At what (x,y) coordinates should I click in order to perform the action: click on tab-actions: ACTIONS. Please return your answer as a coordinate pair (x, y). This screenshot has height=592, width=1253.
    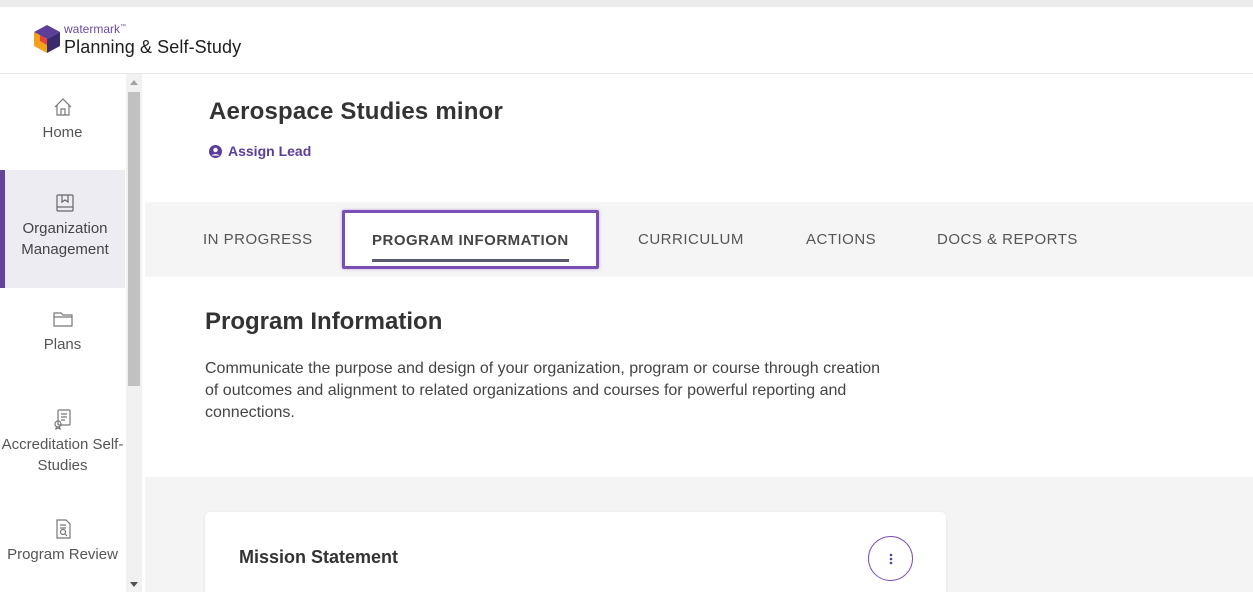
    Looking at the image, I should click on (841, 239).